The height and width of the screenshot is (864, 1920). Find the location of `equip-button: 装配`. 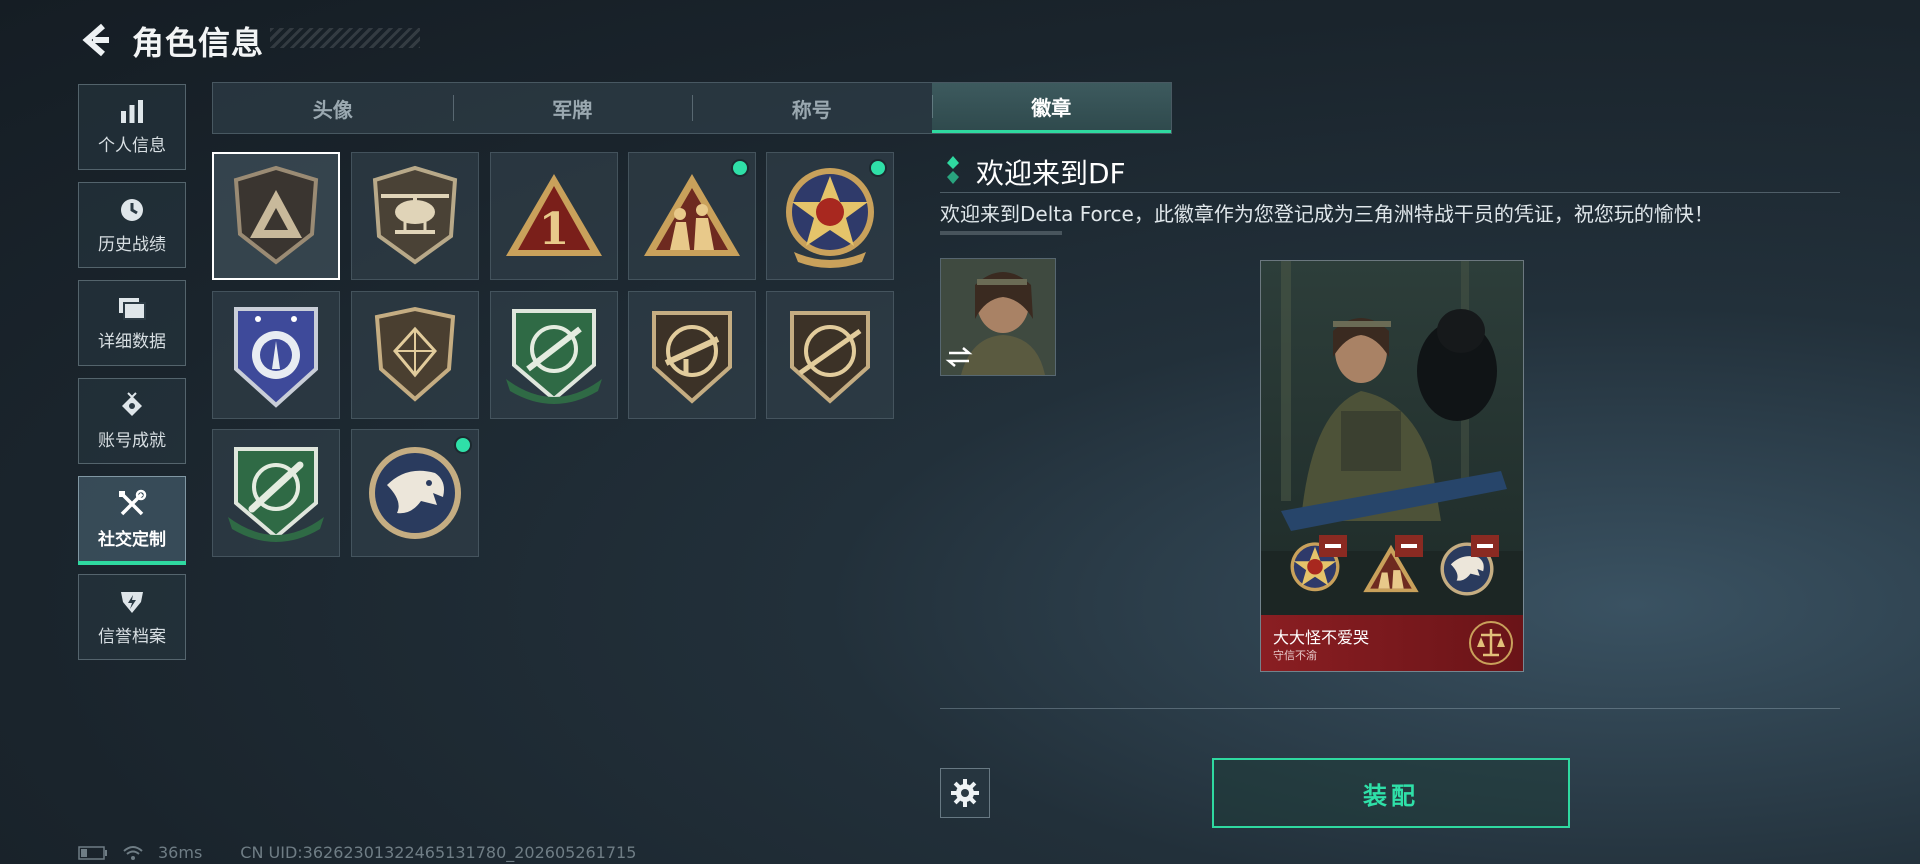

equip-button: 装配 is located at coordinates (1391, 793).